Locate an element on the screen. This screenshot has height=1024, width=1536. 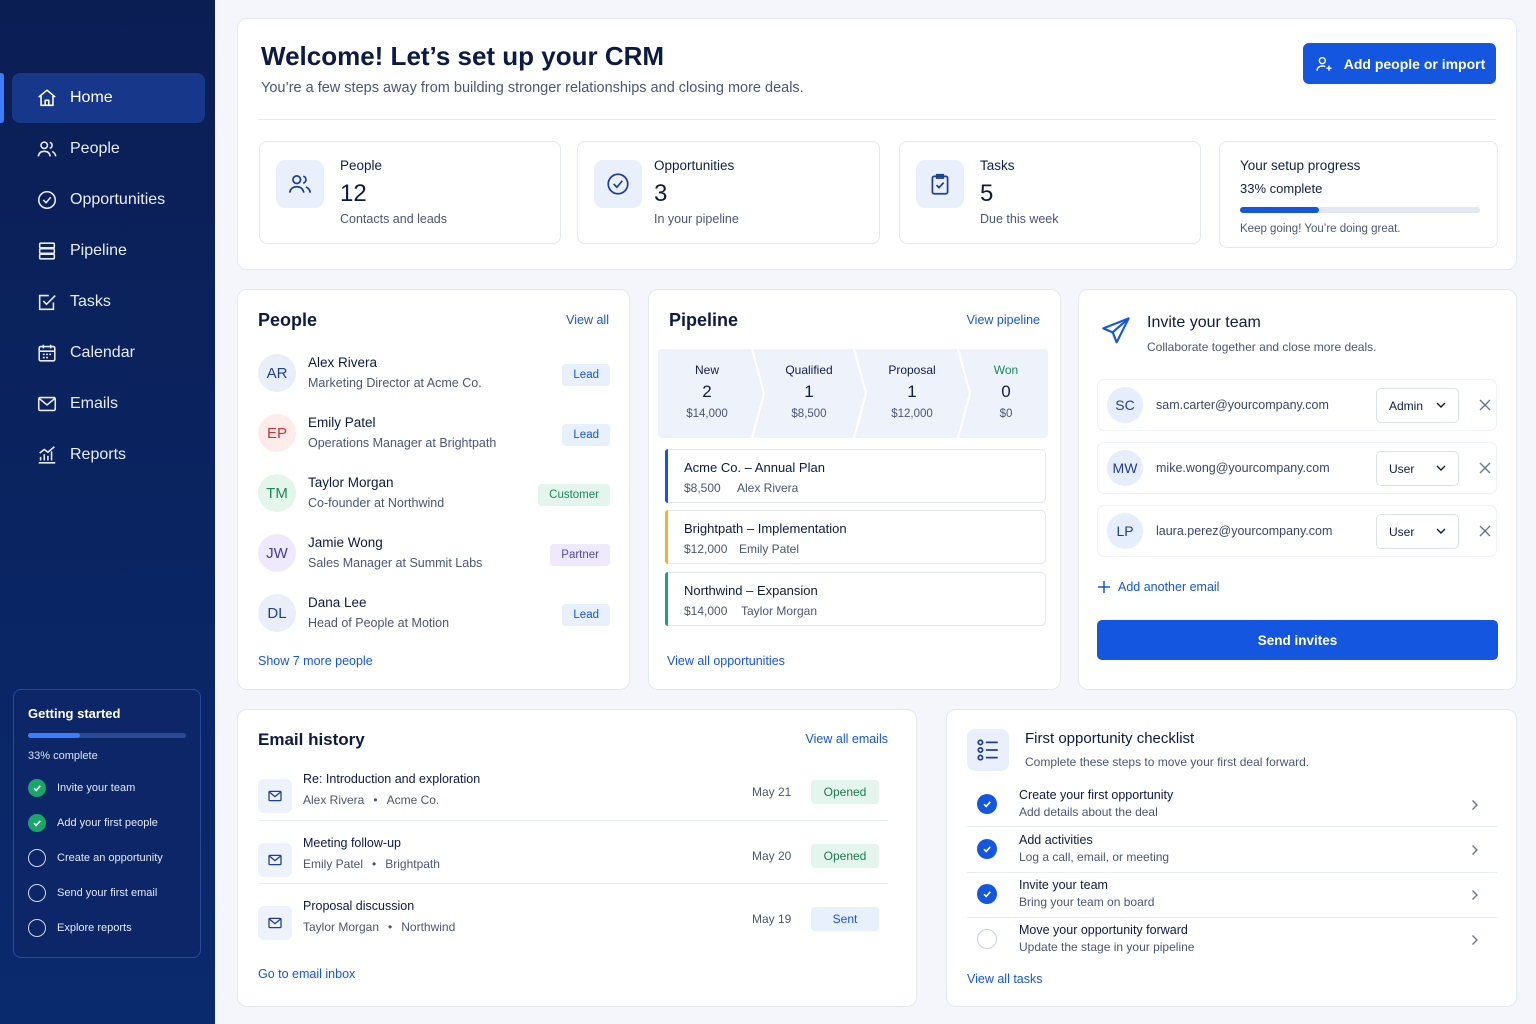
role-select: Admin is located at coordinates (1417, 405).